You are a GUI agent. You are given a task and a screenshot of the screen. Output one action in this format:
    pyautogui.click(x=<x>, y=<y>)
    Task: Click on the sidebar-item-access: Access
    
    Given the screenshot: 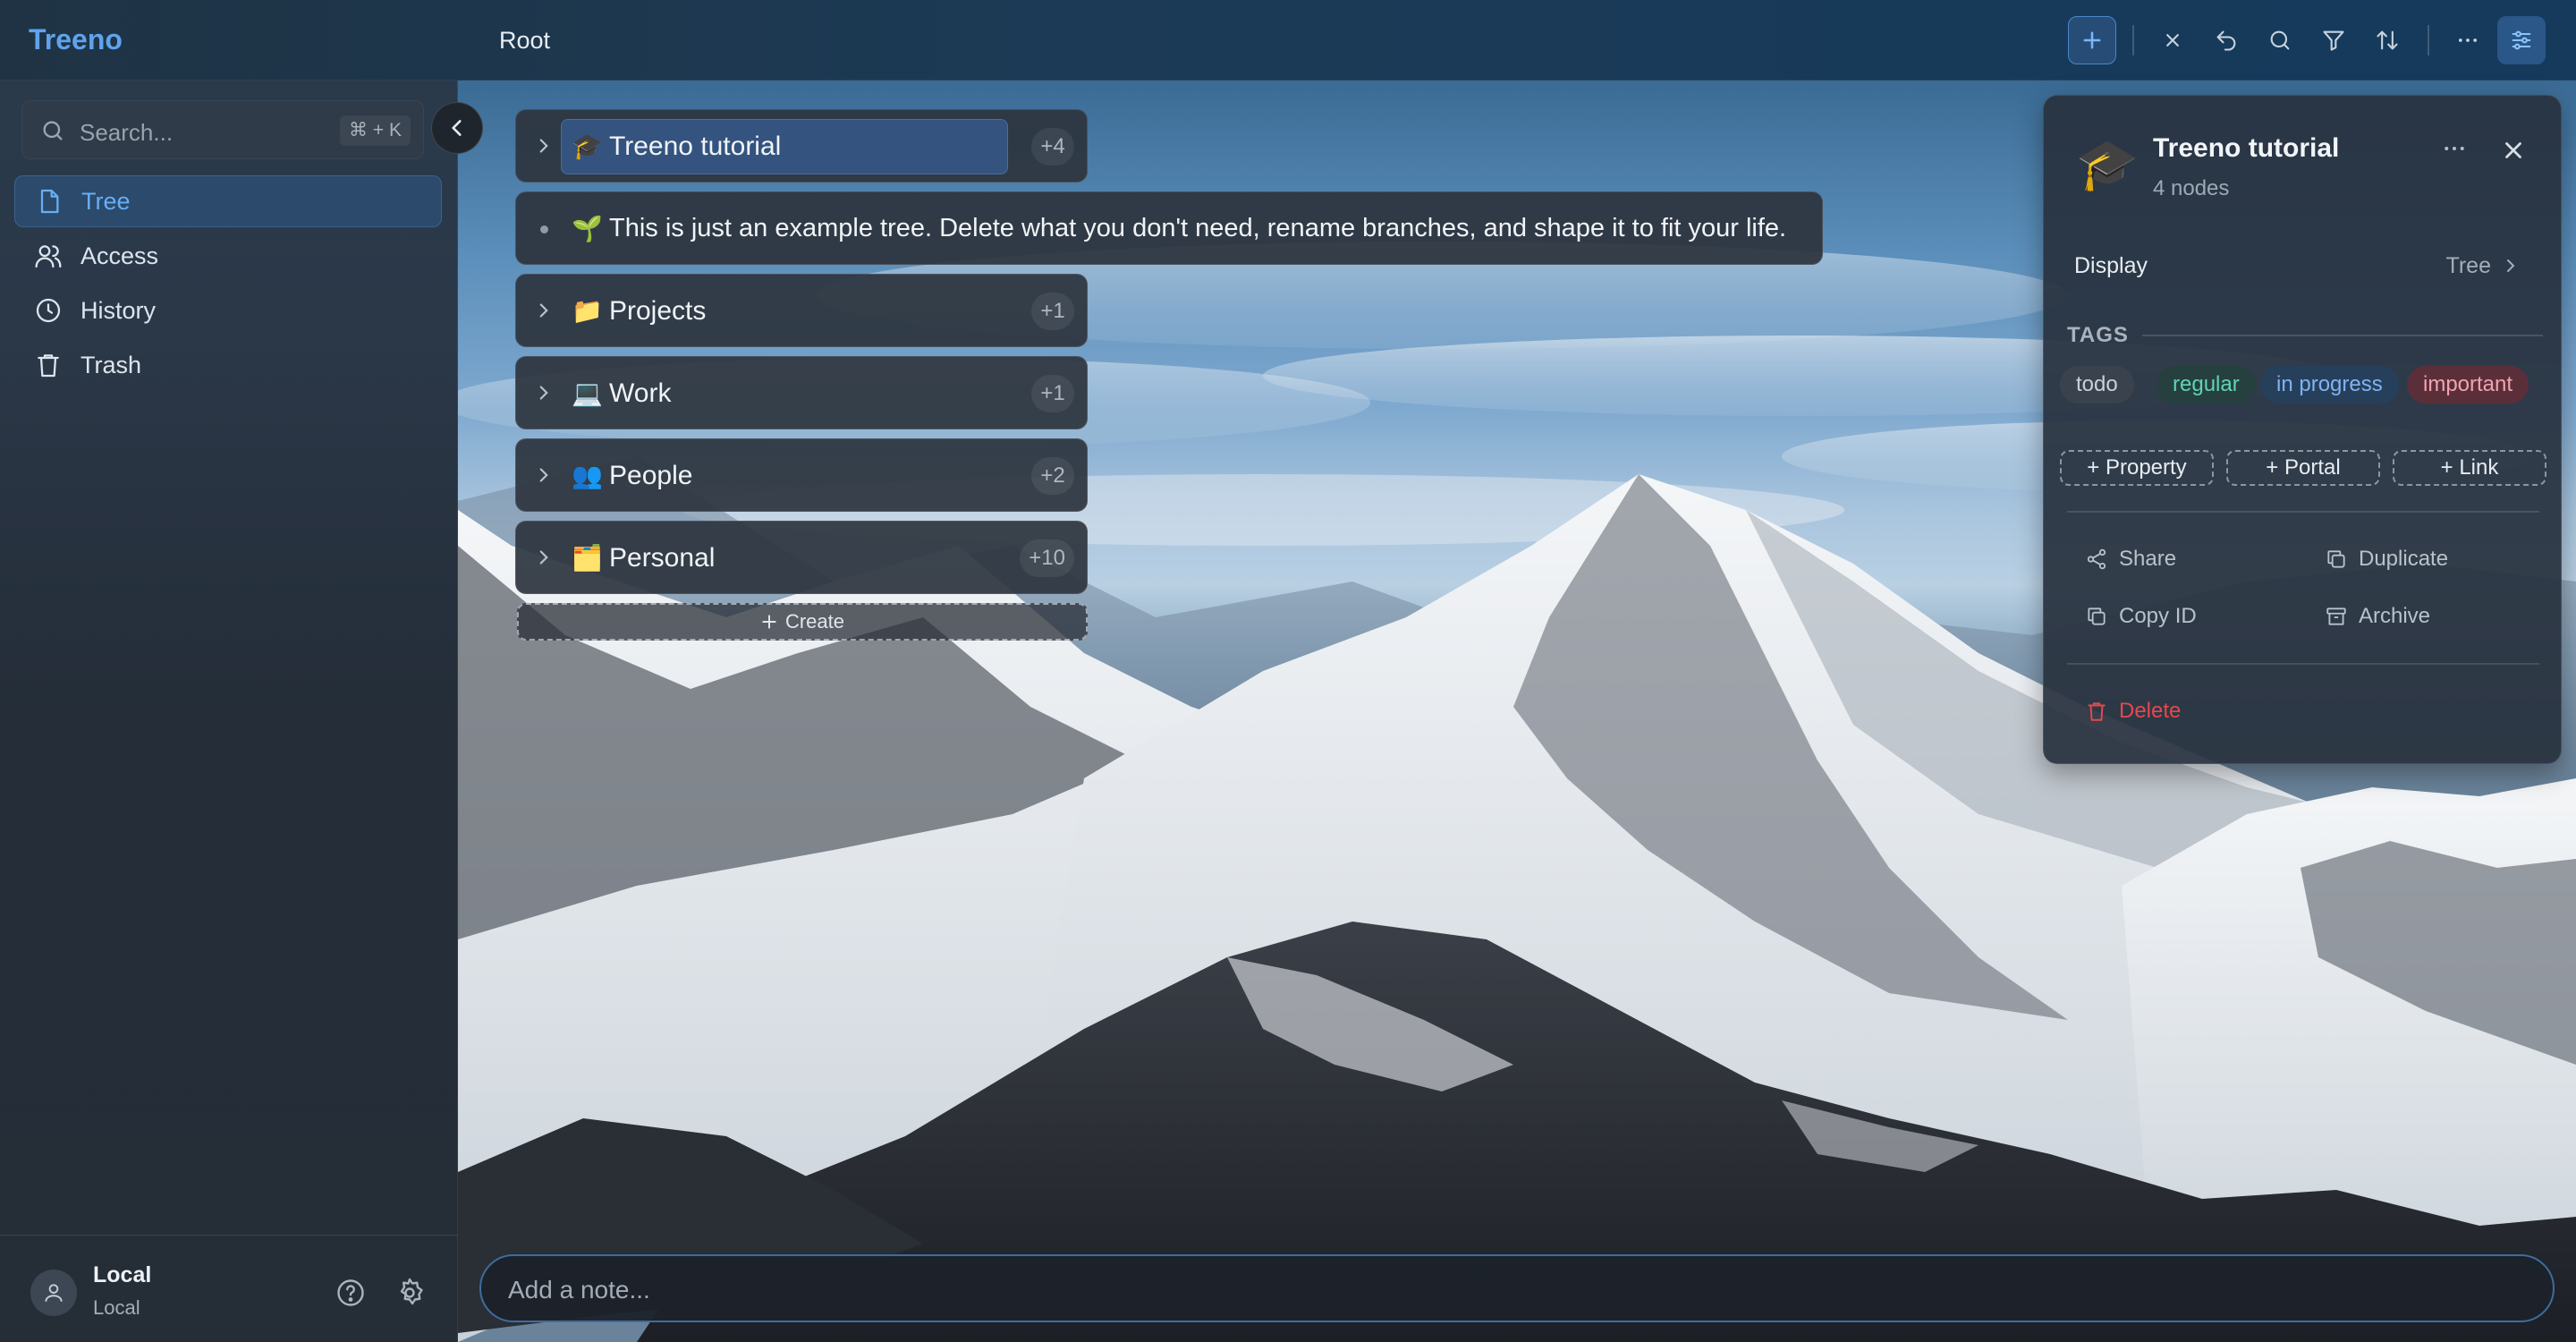 What is the action you would take?
    pyautogui.click(x=228, y=256)
    